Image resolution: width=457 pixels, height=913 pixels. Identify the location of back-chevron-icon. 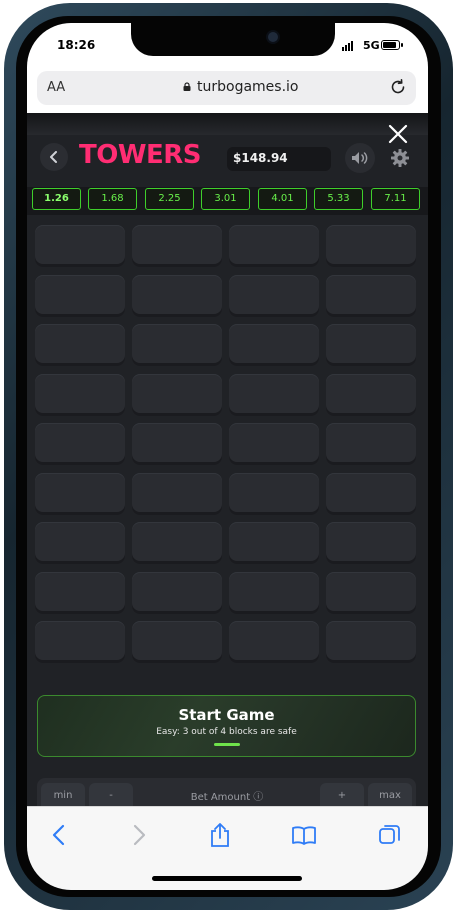
(53, 157).